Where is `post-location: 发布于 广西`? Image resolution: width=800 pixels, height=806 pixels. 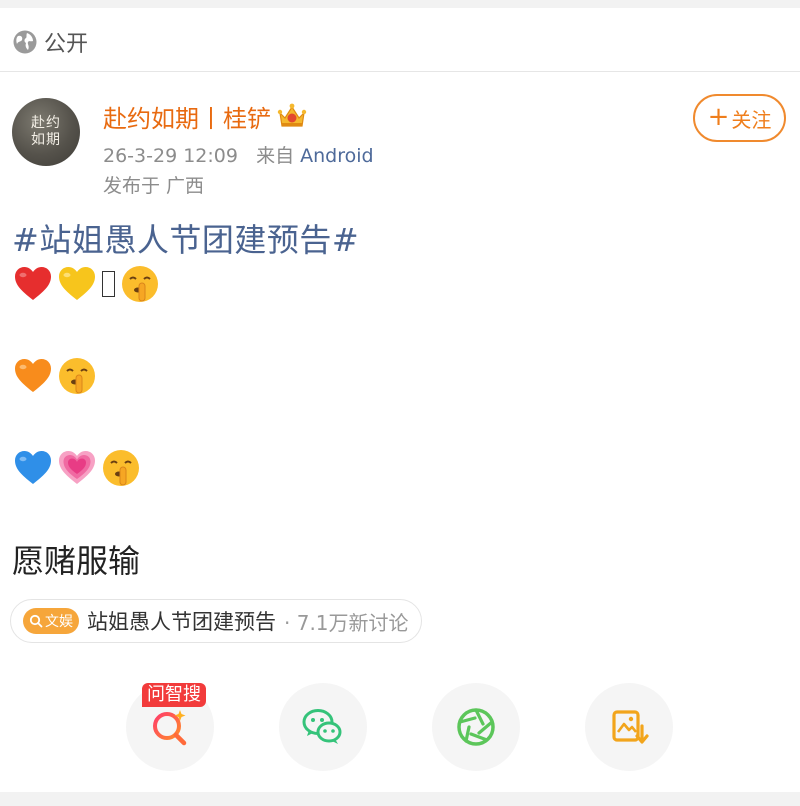 post-location: 发布于 广西 is located at coordinates (154, 186).